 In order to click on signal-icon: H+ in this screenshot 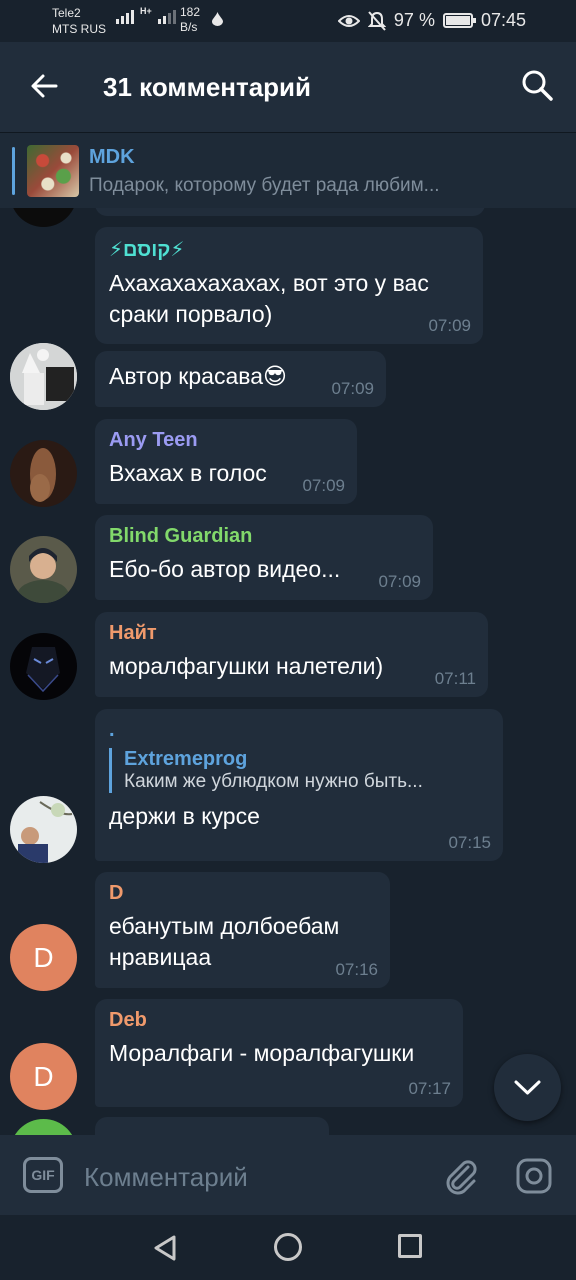, I will do `click(146, 15)`.